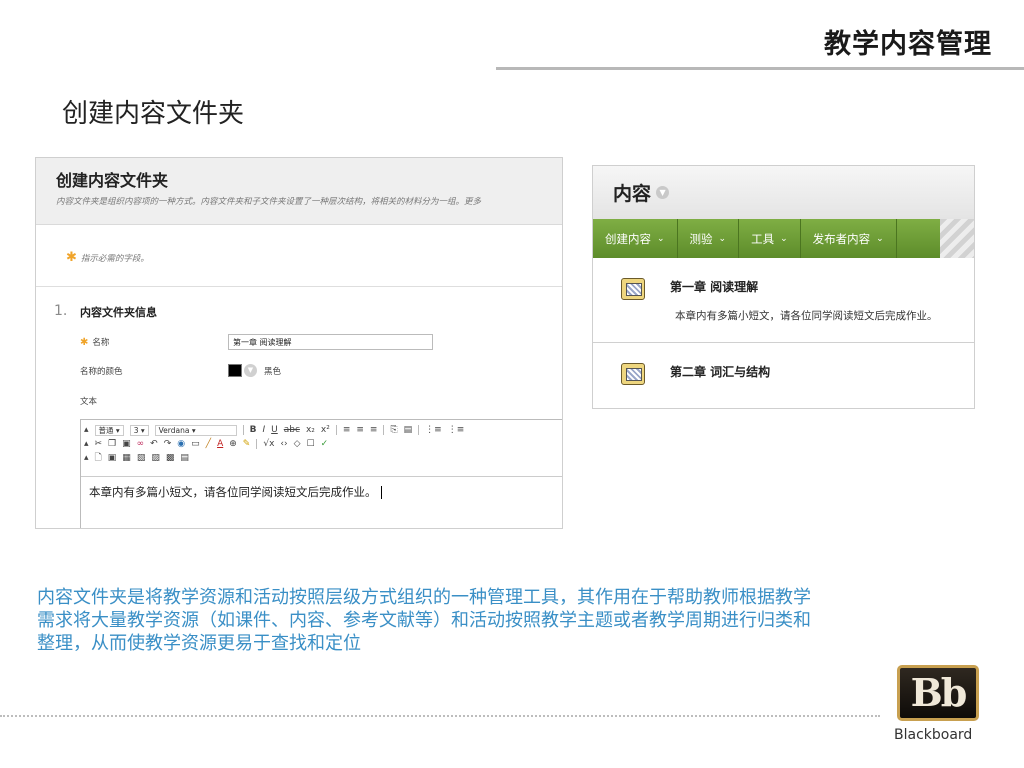  Describe the element at coordinates (938, 693) in the screenshot. I see `blackboard-logo: Bb` at that location.